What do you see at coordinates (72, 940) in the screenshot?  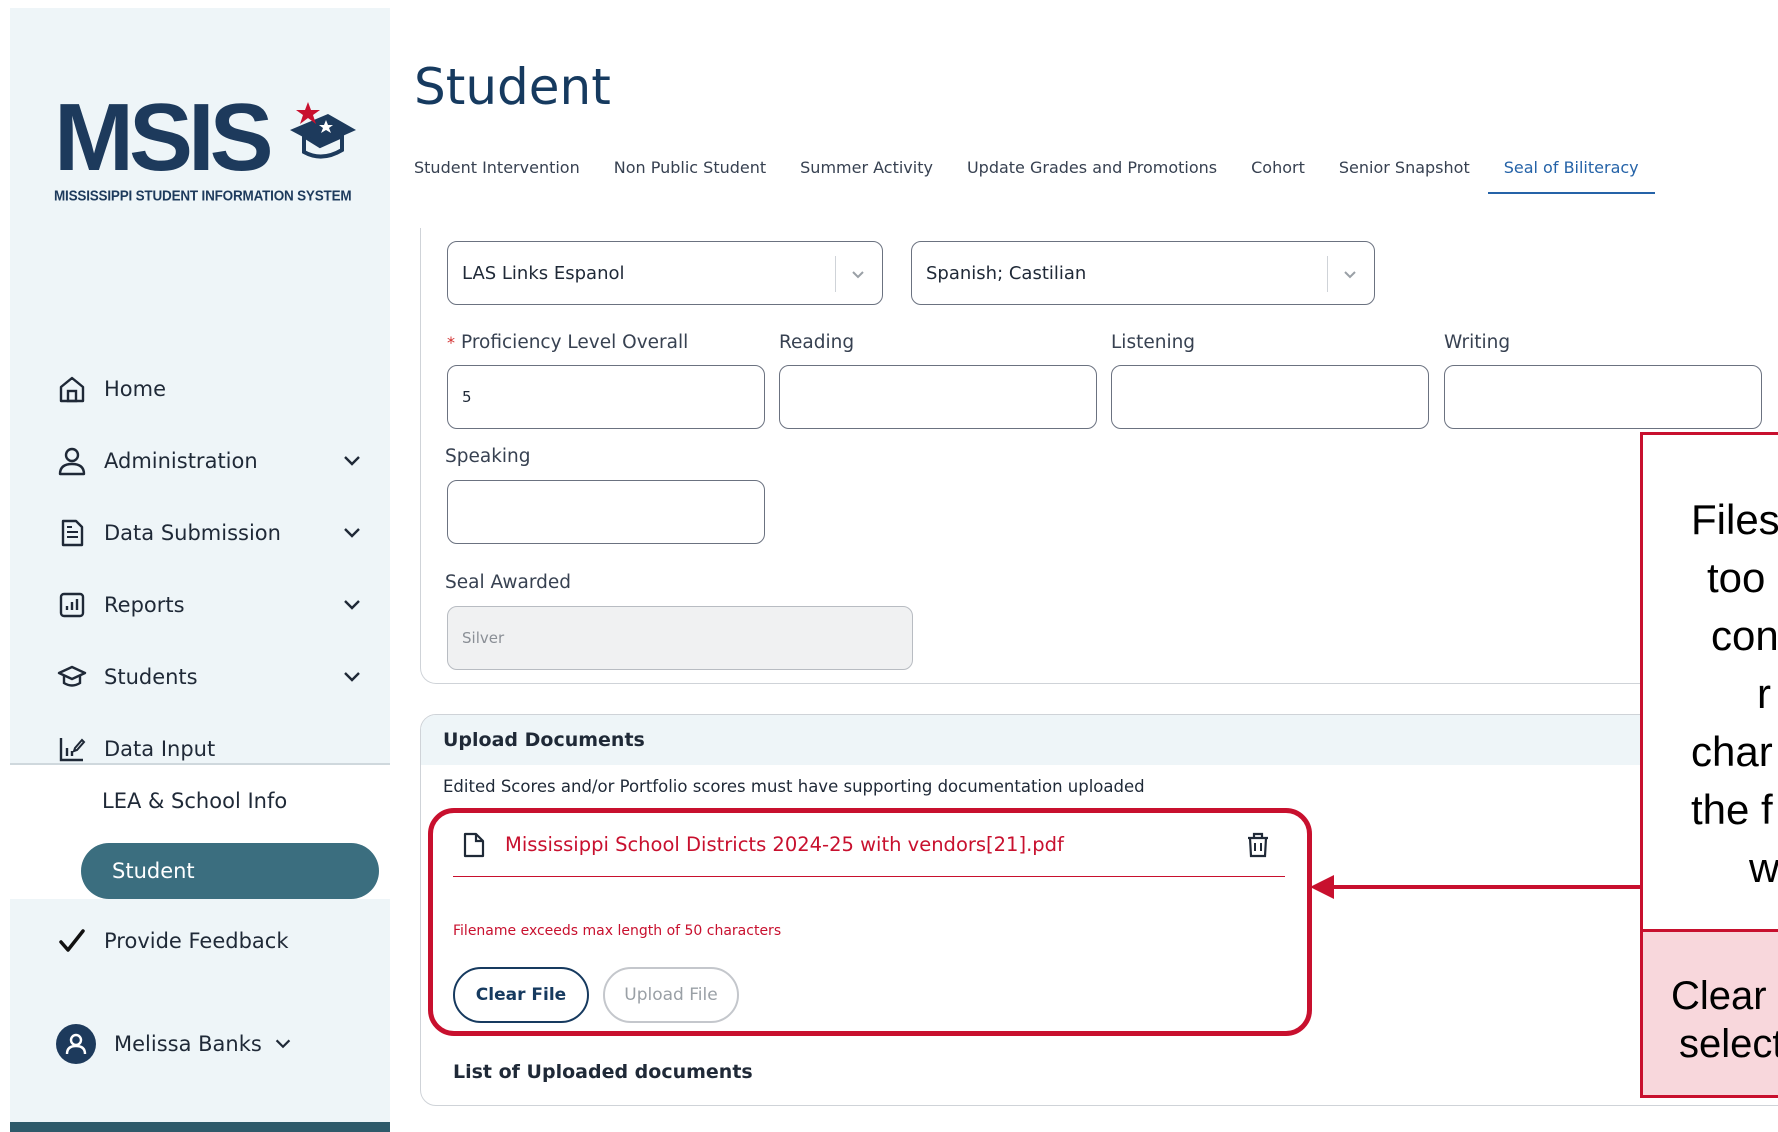 I see `checkmark-icon` at bounding box center [72, 940].